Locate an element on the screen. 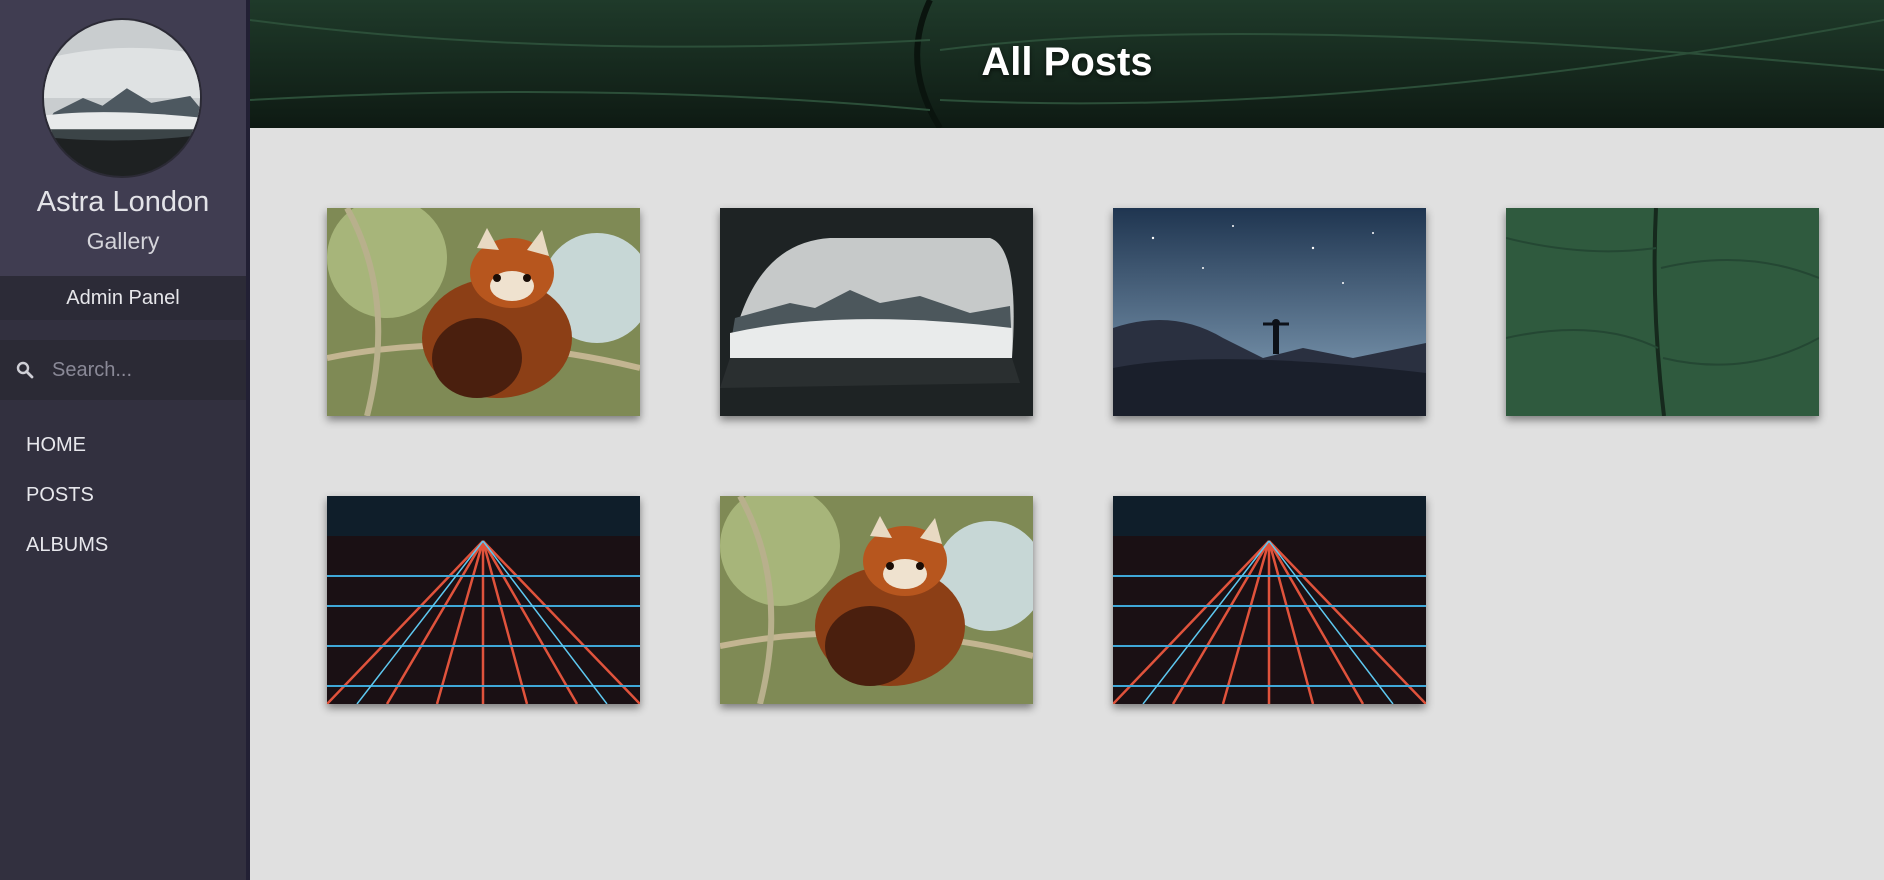 The height and width of the screenshot is (880, 1884). nav-item-home: HOME is located at coordinates (67, 453).